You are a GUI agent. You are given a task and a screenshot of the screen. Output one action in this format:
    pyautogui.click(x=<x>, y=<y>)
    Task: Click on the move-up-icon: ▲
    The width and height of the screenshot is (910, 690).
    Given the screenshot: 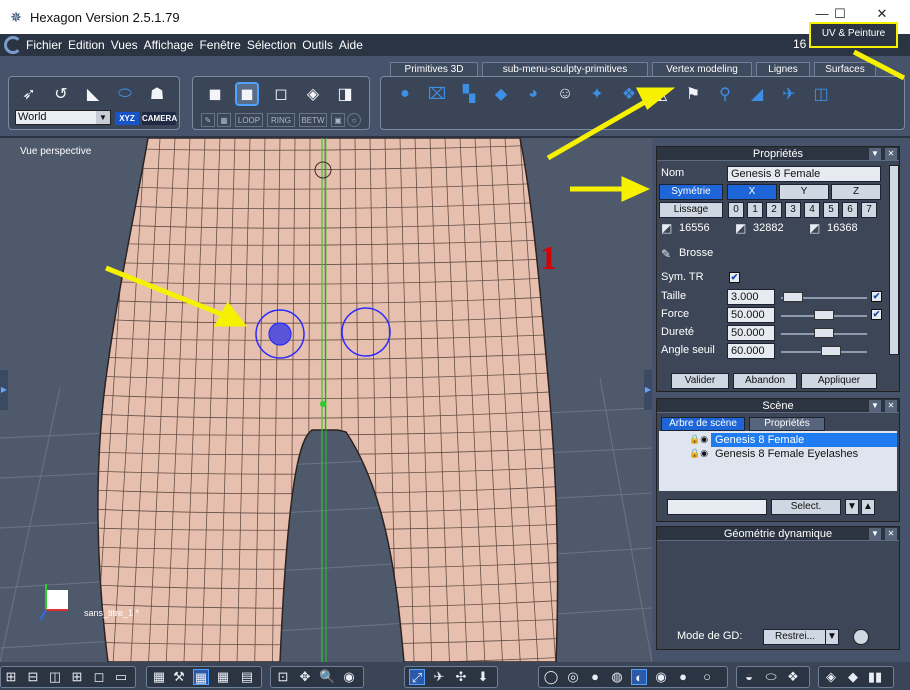 What is the action you would take?
    pyautogui.click(x=868, y=507)
    